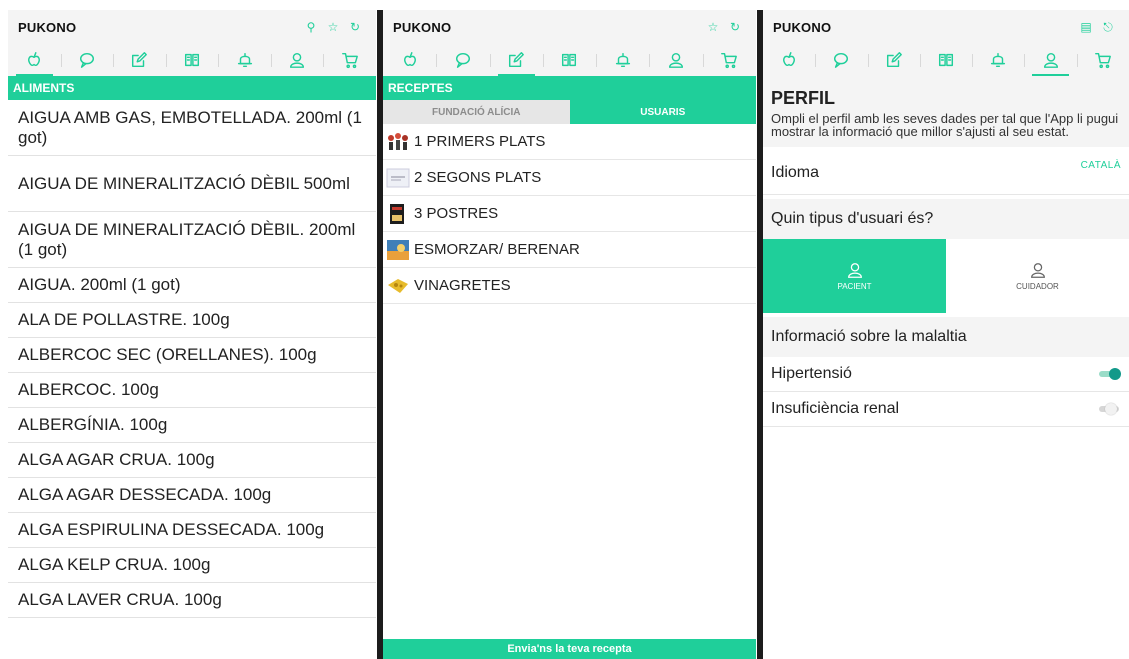 The height and width of the screenshot is (659, 1129). What do you see at coordinates (1037, 286) in the screenshot?
I see `caregiver-option-label: CUIDADOR` at bounding box center [1037, 286].